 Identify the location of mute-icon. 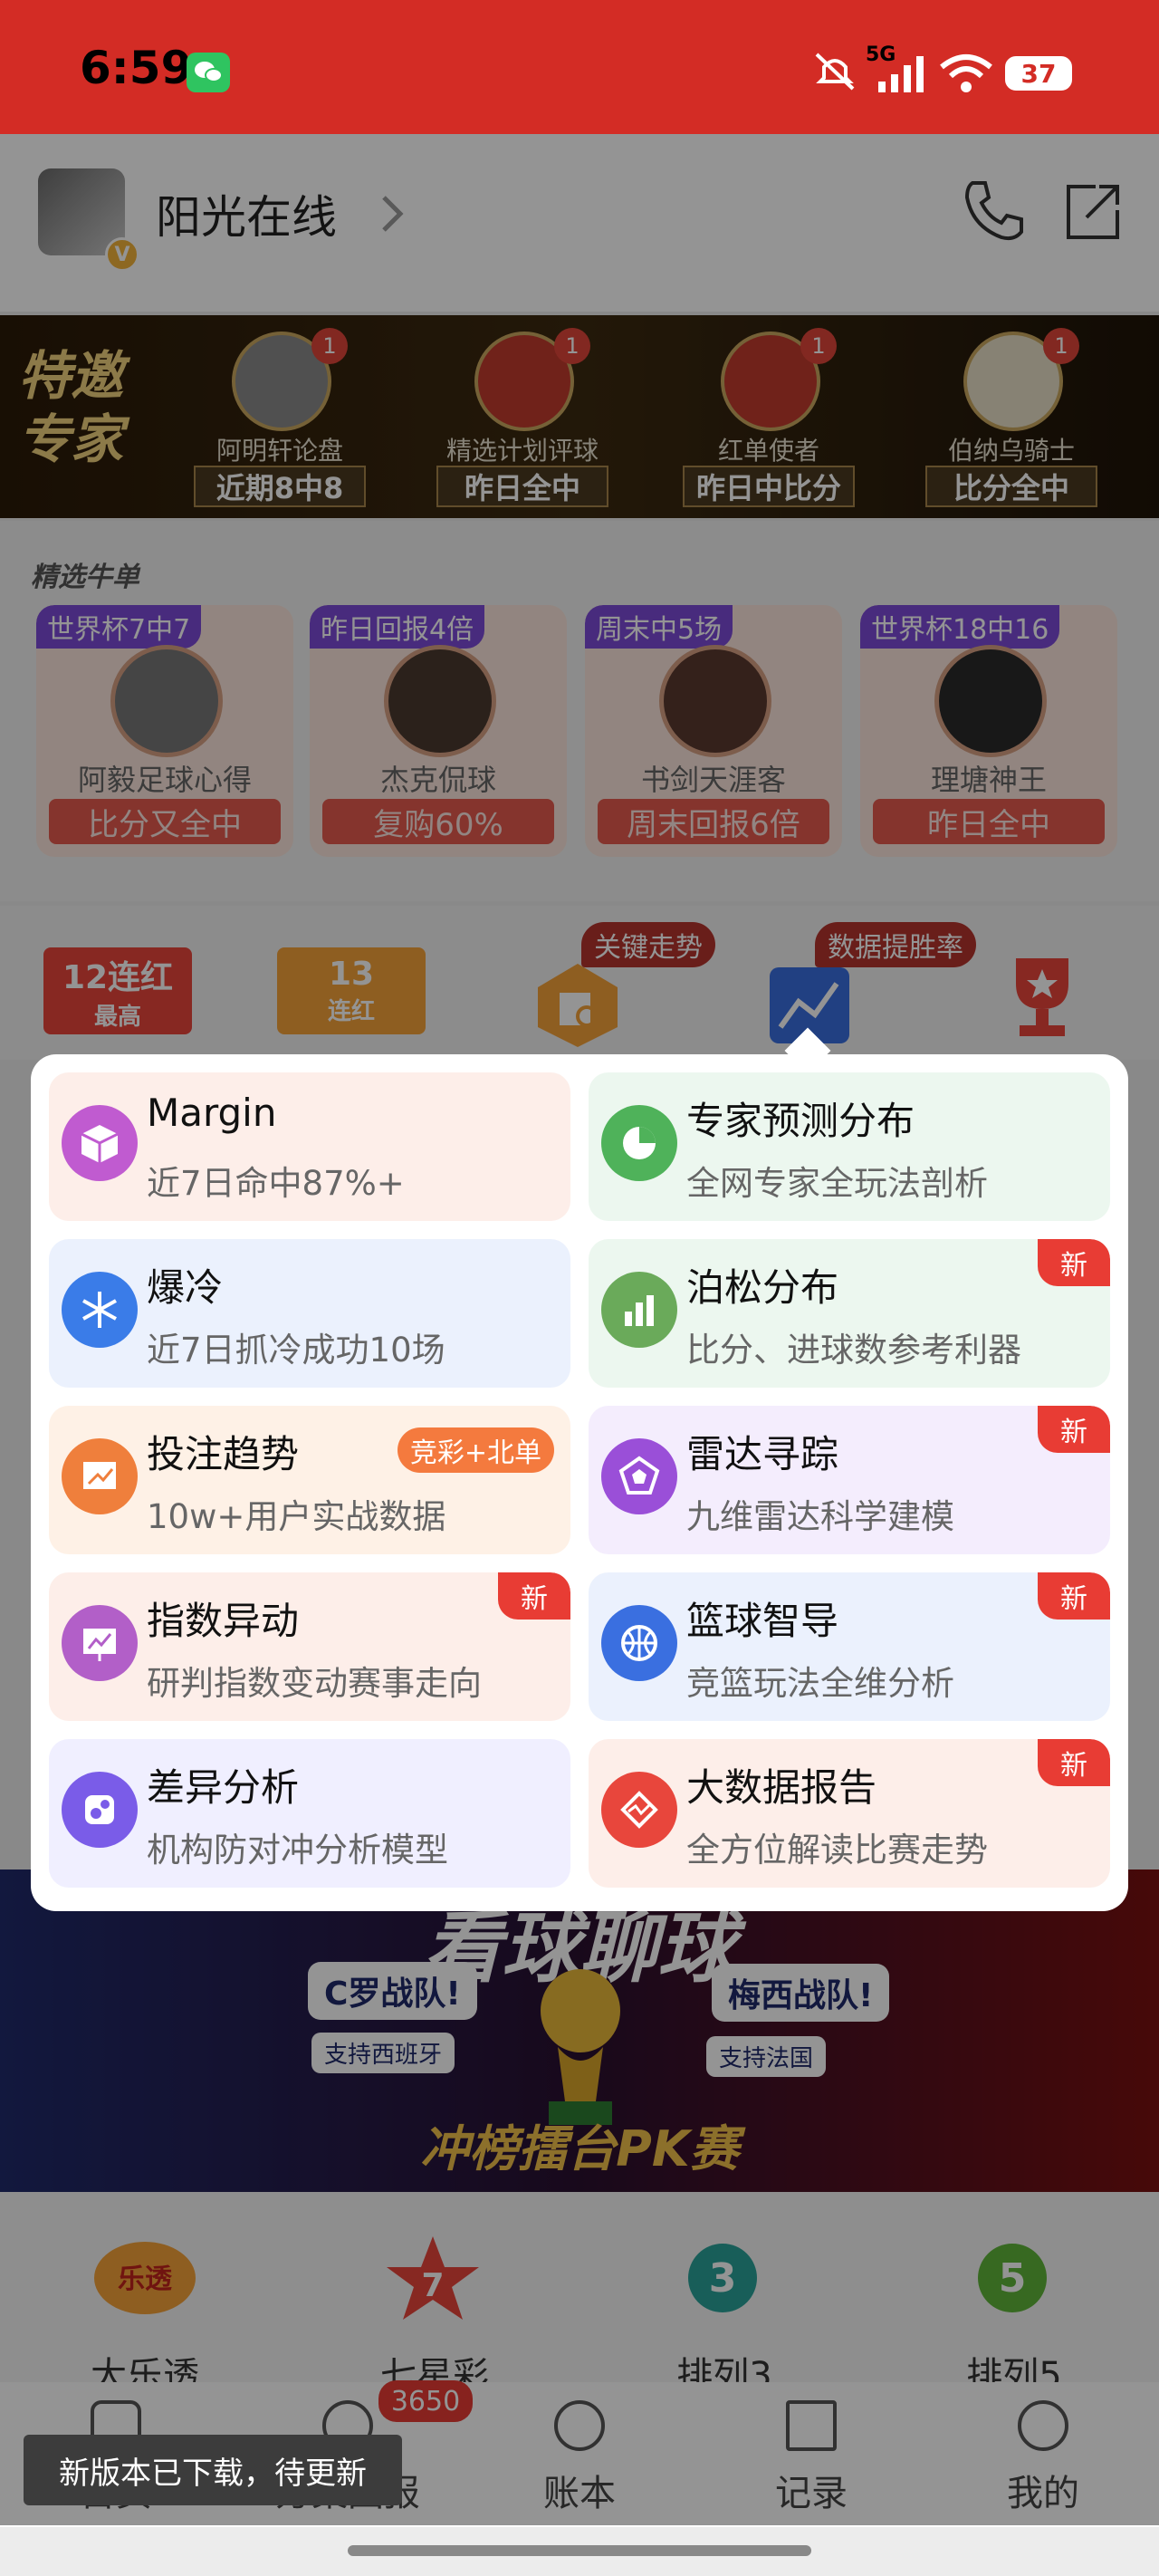
(835, 73).